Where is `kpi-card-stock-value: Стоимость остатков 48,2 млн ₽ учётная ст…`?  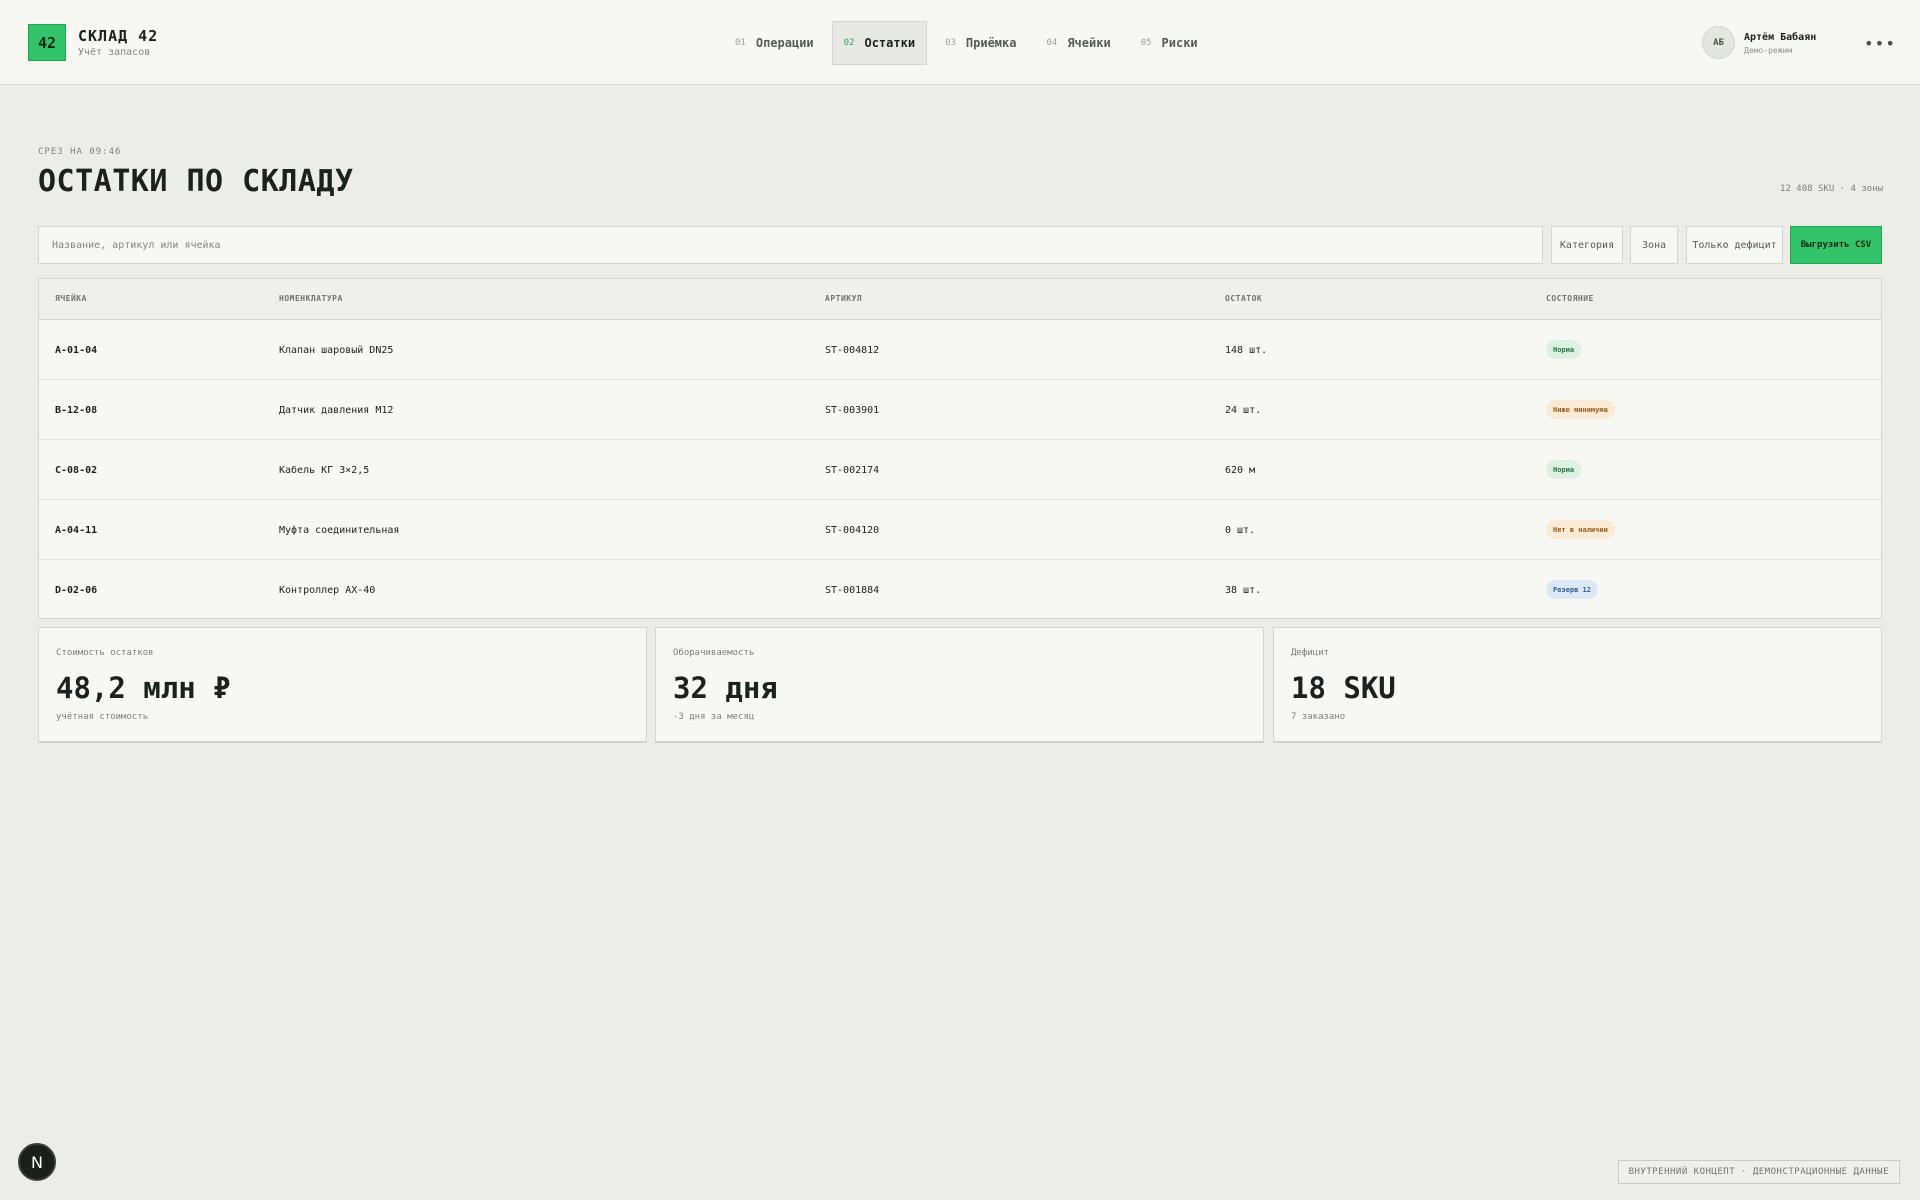 kpi-card-stock-value: Стоимость остатков 48,2 млн ₽ учётная ст… is located at coordinates (342, 685).